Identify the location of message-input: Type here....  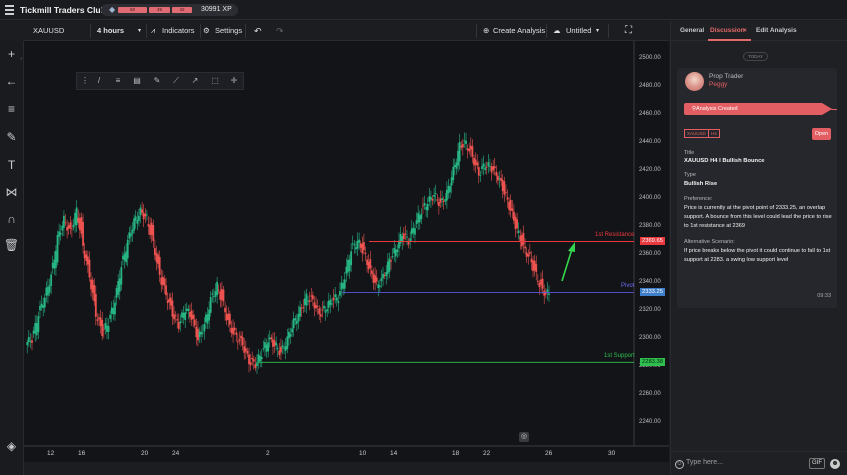
(704, 462).